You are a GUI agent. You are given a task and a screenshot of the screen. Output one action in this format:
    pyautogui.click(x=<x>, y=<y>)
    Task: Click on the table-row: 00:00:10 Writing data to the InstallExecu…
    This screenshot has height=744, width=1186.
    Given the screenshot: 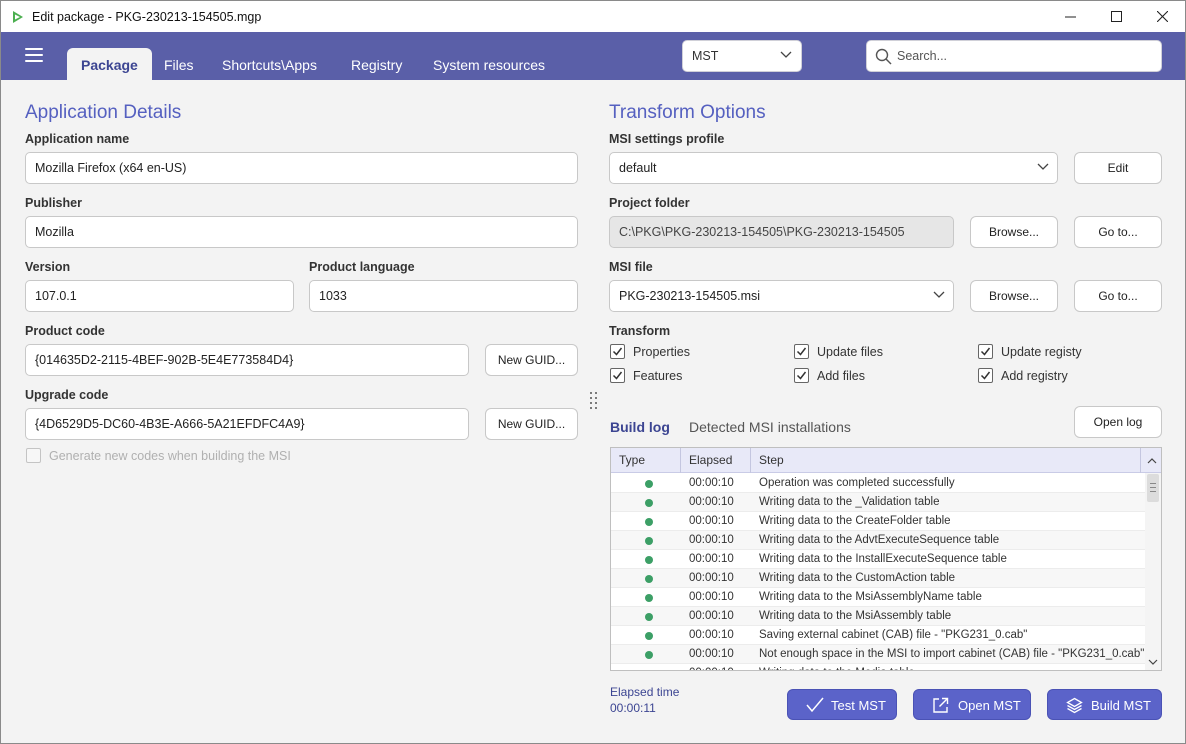 What is the action you would take?
    pyautogui.click(x=878, y=559)
    